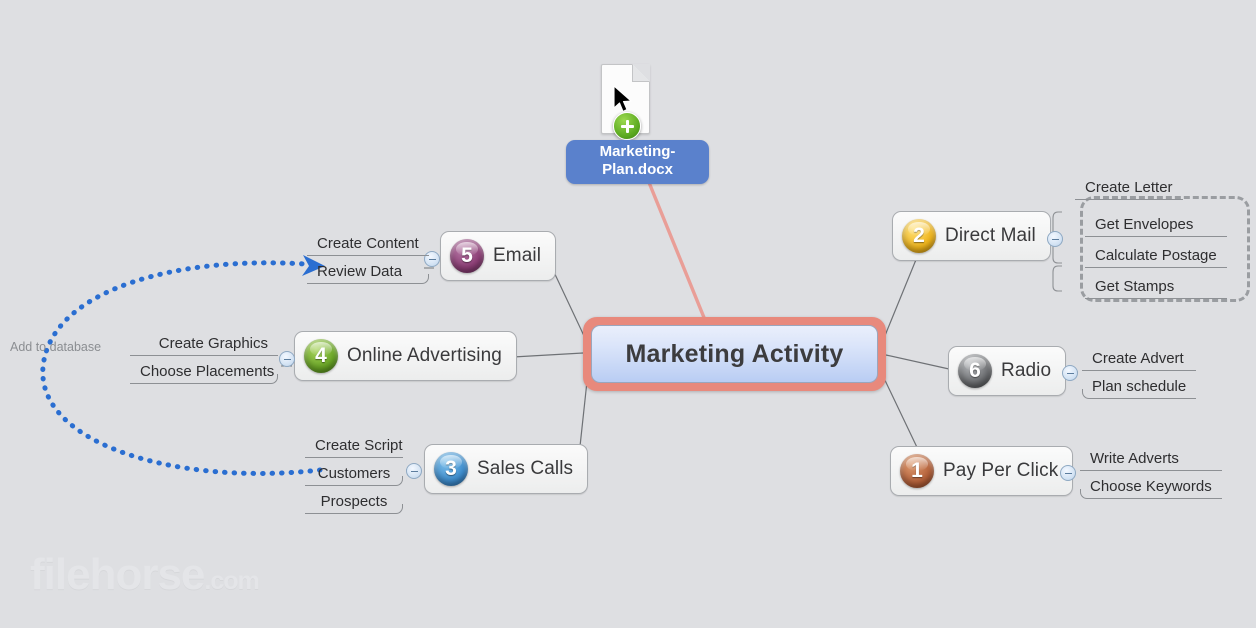 The height and width of the screenshot is (628, 1256). What do you see at coordinates (204, 344) in the screenshot?
I see `subitem-create-graphics: Create Graphics` at bounding box center [204, 344].